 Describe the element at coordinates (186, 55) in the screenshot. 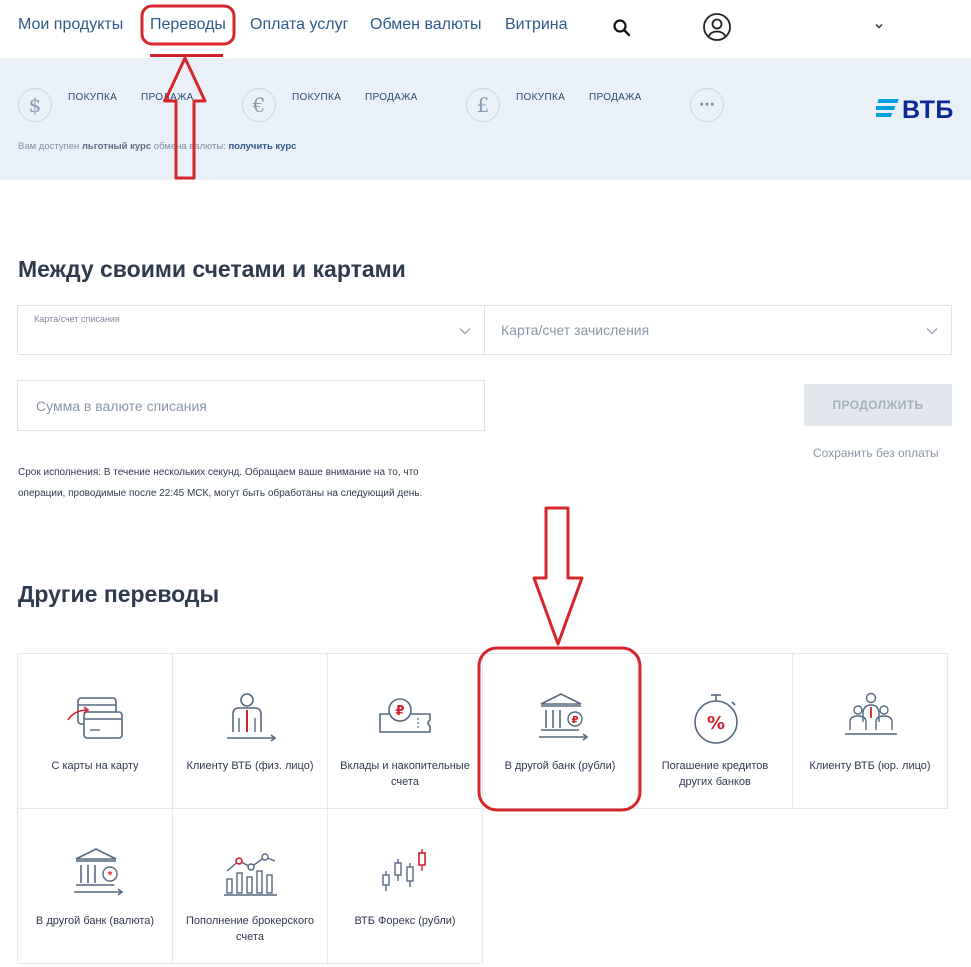

I see `active-tab-underline` at that location.